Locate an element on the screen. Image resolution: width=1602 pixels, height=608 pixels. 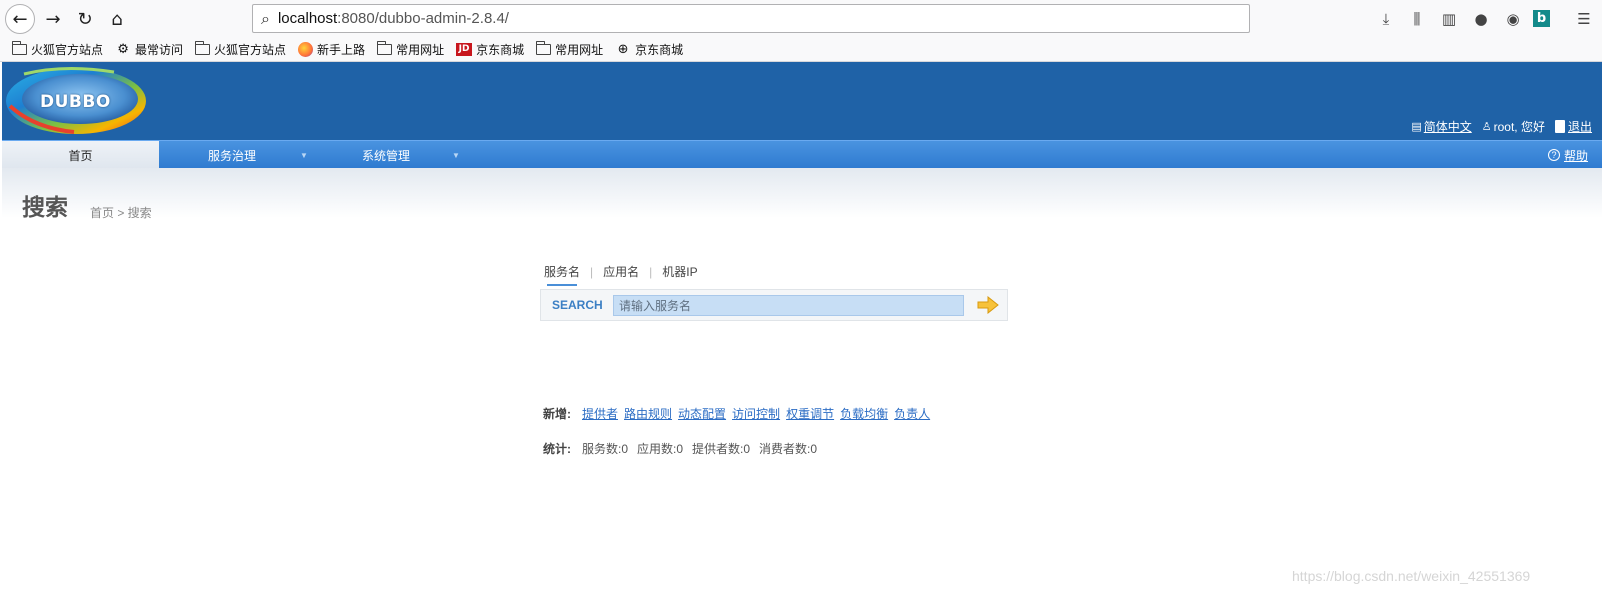
jd-icon: JD is located at coordinates (464, 49).